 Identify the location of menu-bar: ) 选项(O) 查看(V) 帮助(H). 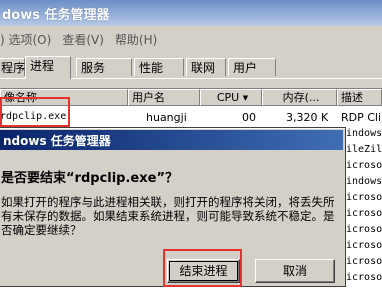
(191, 39).